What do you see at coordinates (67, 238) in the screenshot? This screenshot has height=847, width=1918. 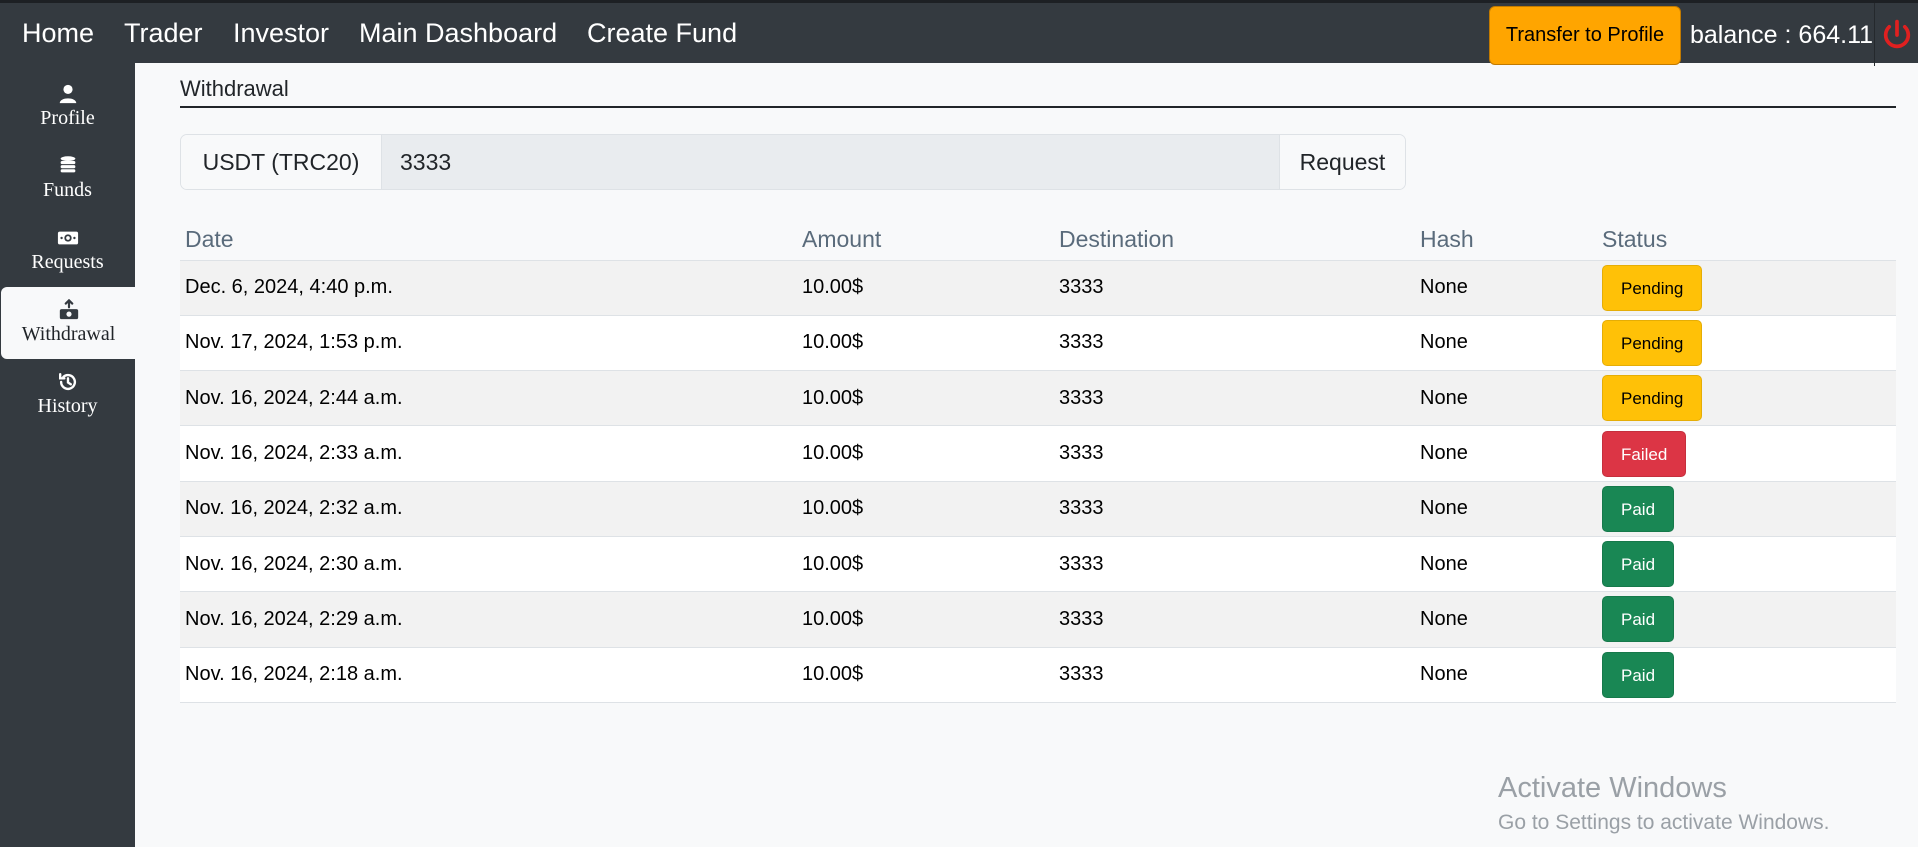 I see `money-bill-icon` at bounding box center [67, 238].